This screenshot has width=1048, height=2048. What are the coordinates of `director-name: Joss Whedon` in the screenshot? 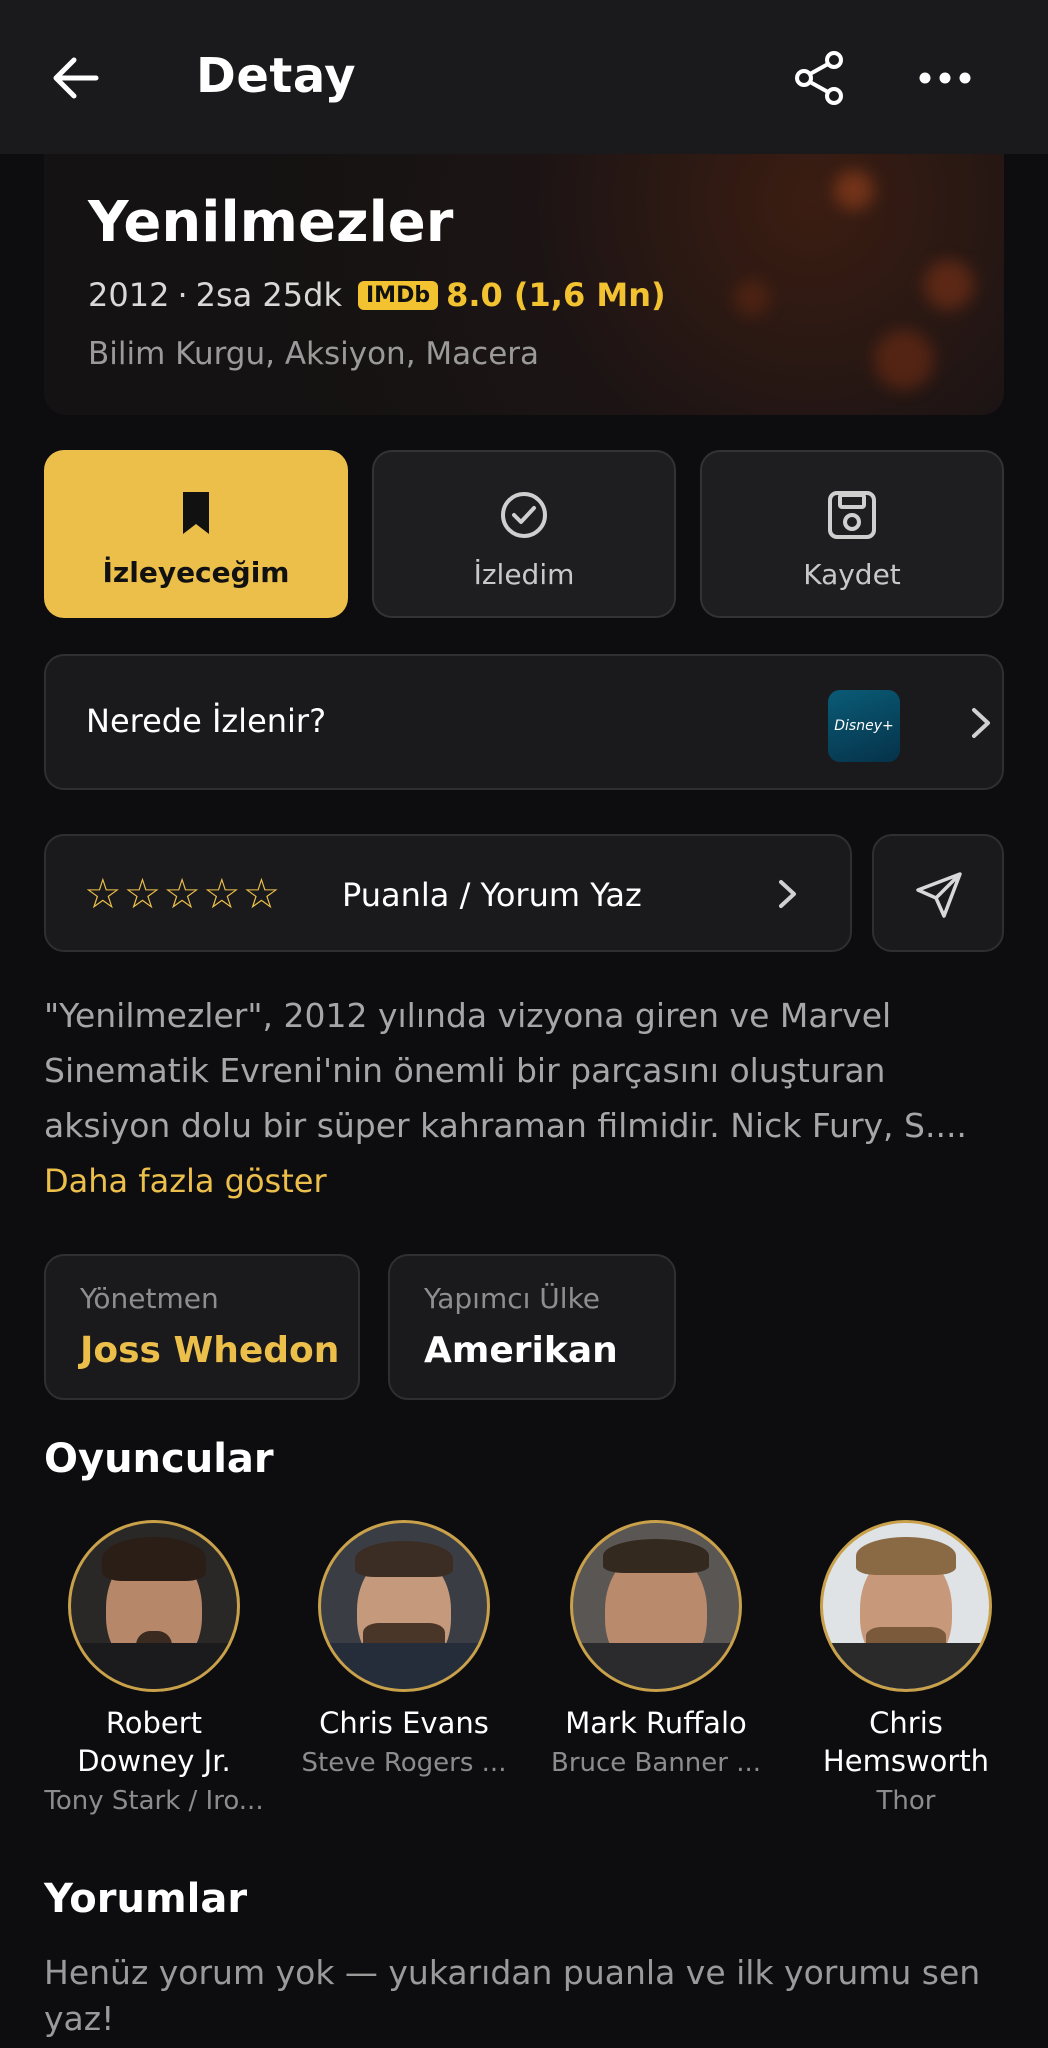 It's located at (209, 1350).